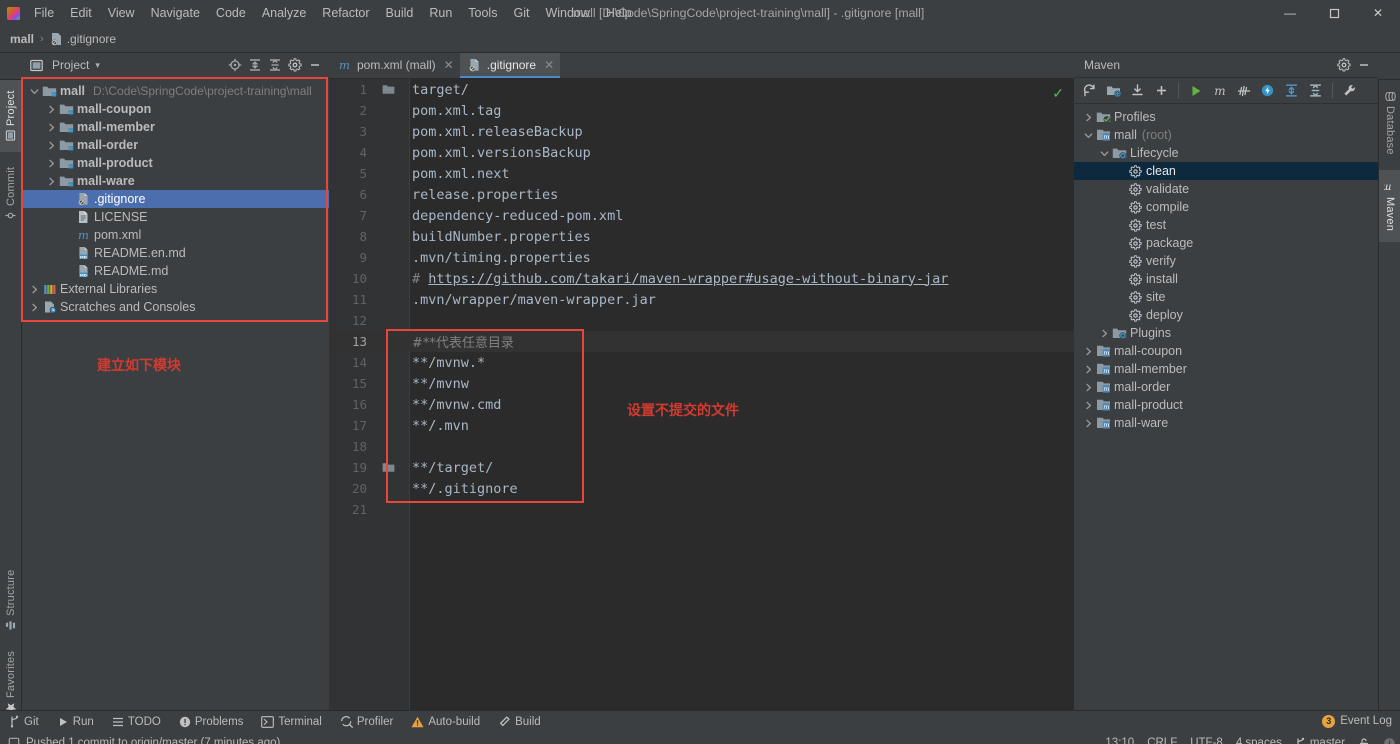 Image resolution: width=1400 pixels, height=744 pixels. Describe the element at coordinates (366, 722) in the screenshot. I see `bottom-tab-profiler: Profiler` at that location.